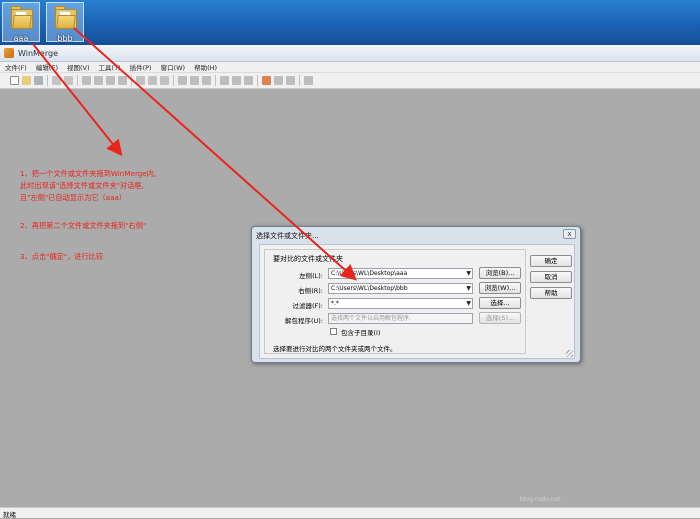  What do you see at coordinates (551, 261) in the screenshot?
I see `ok-button: 确定` at bounding box center [551, 261].